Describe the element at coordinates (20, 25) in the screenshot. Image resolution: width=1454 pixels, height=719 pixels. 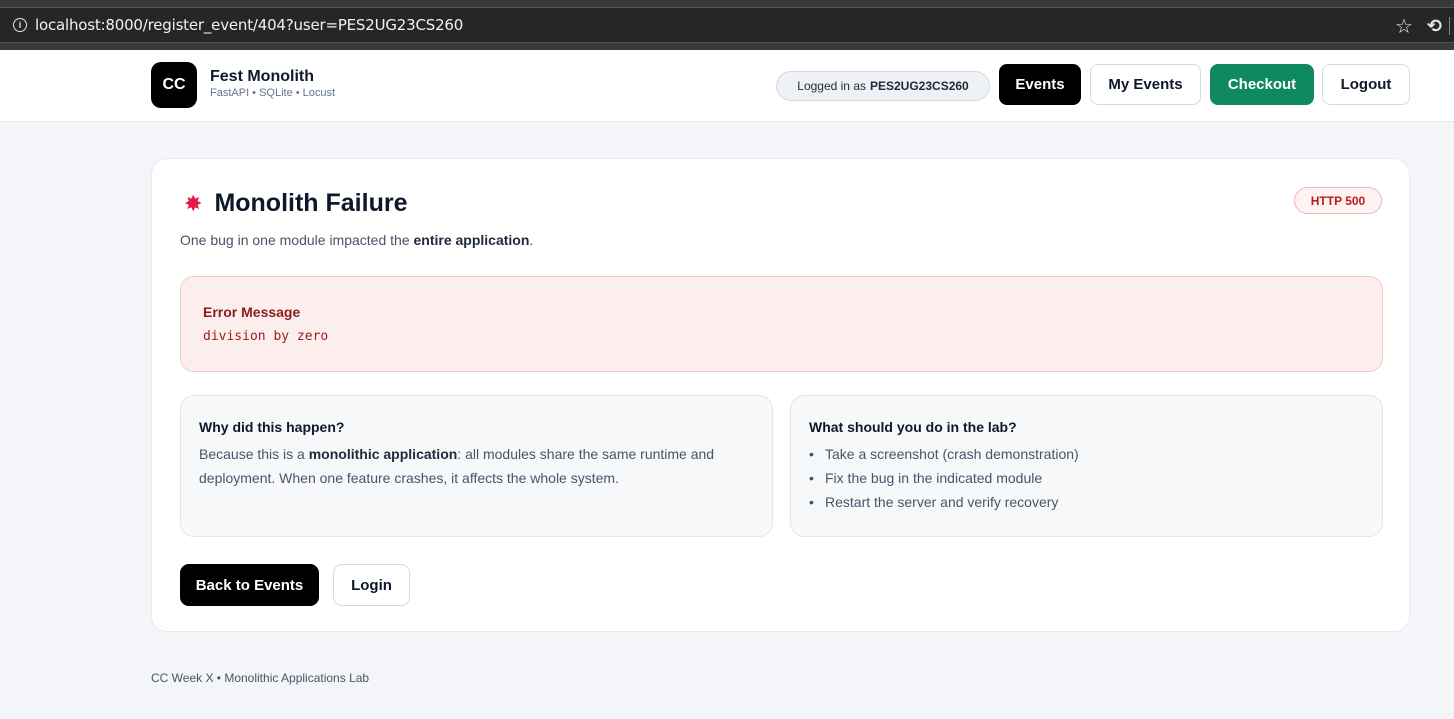
I see `info-icon: i` at that location.